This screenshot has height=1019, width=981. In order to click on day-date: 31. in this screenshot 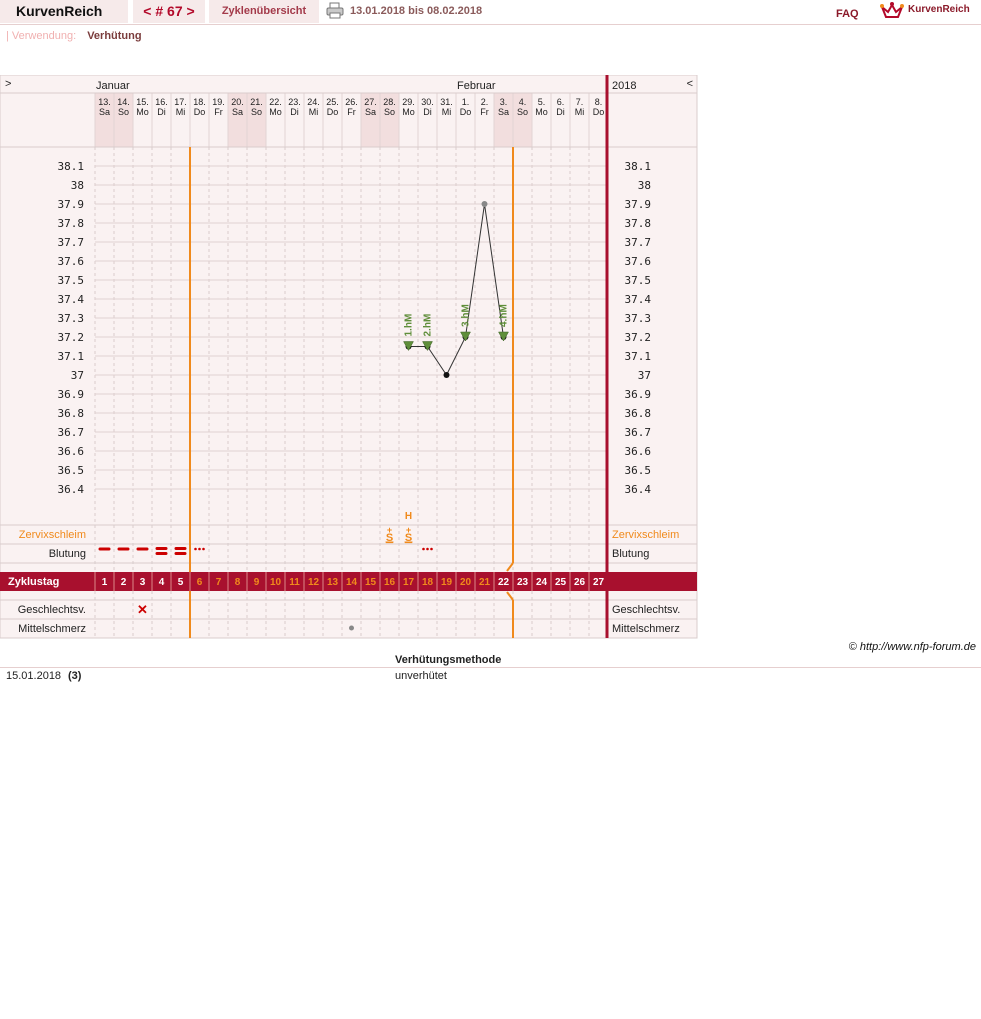, I will do `click(446, 102)`.